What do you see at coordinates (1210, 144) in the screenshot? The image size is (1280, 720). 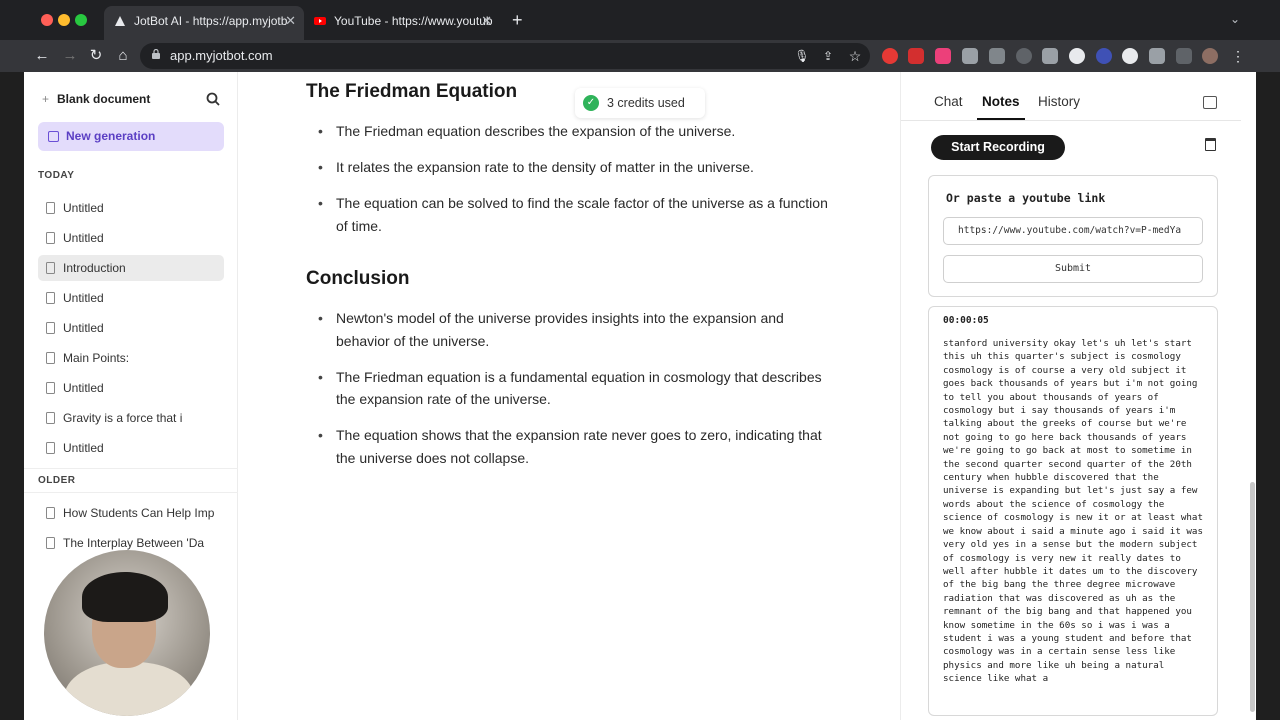 I see `trash-icon` at bounding box center [1210, 144].